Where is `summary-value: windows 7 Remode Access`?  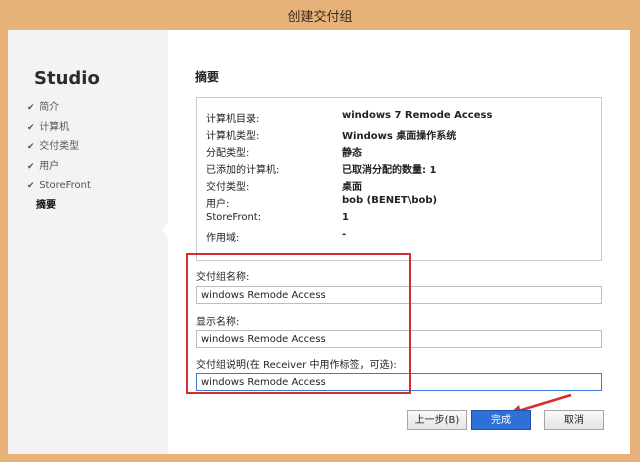
summary-value: windows 7 Remode Access is located at coordinates (417, 115).